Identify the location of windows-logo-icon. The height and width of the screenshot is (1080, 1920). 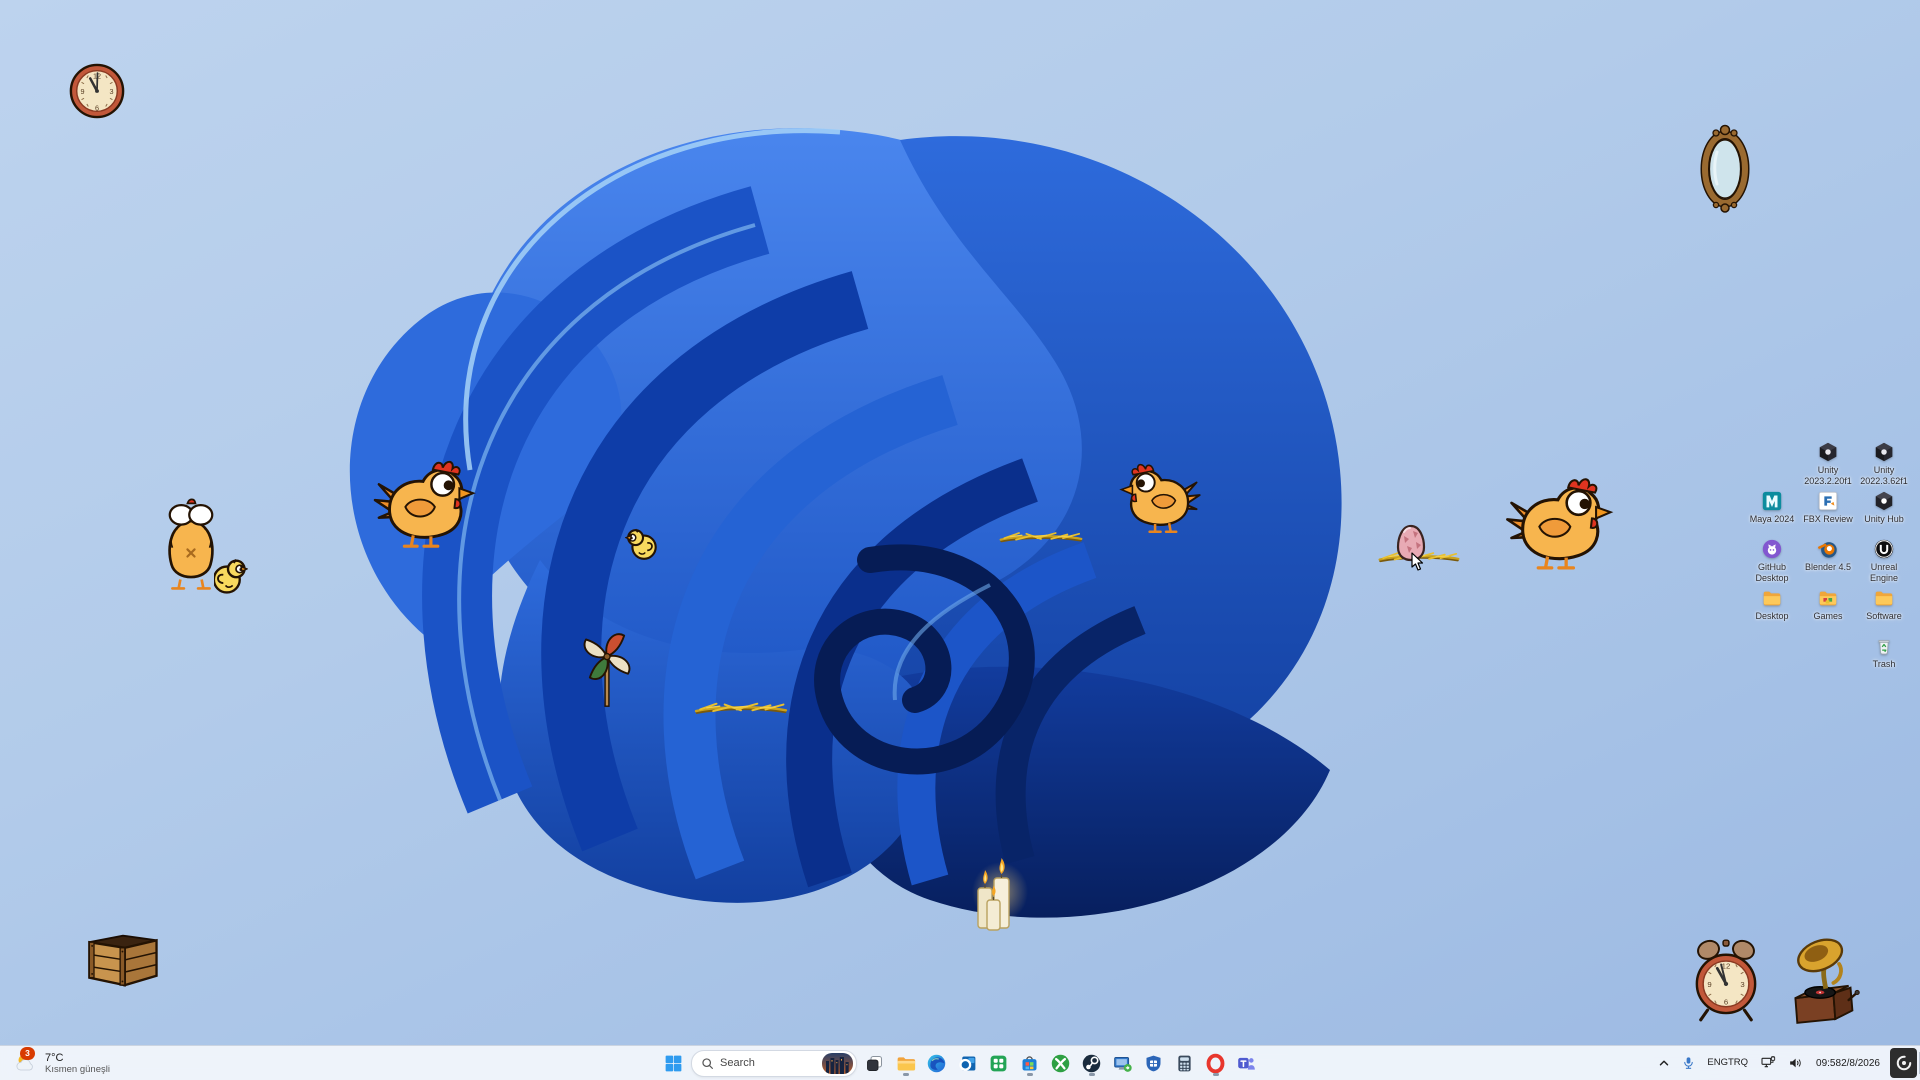
(673, 1063).